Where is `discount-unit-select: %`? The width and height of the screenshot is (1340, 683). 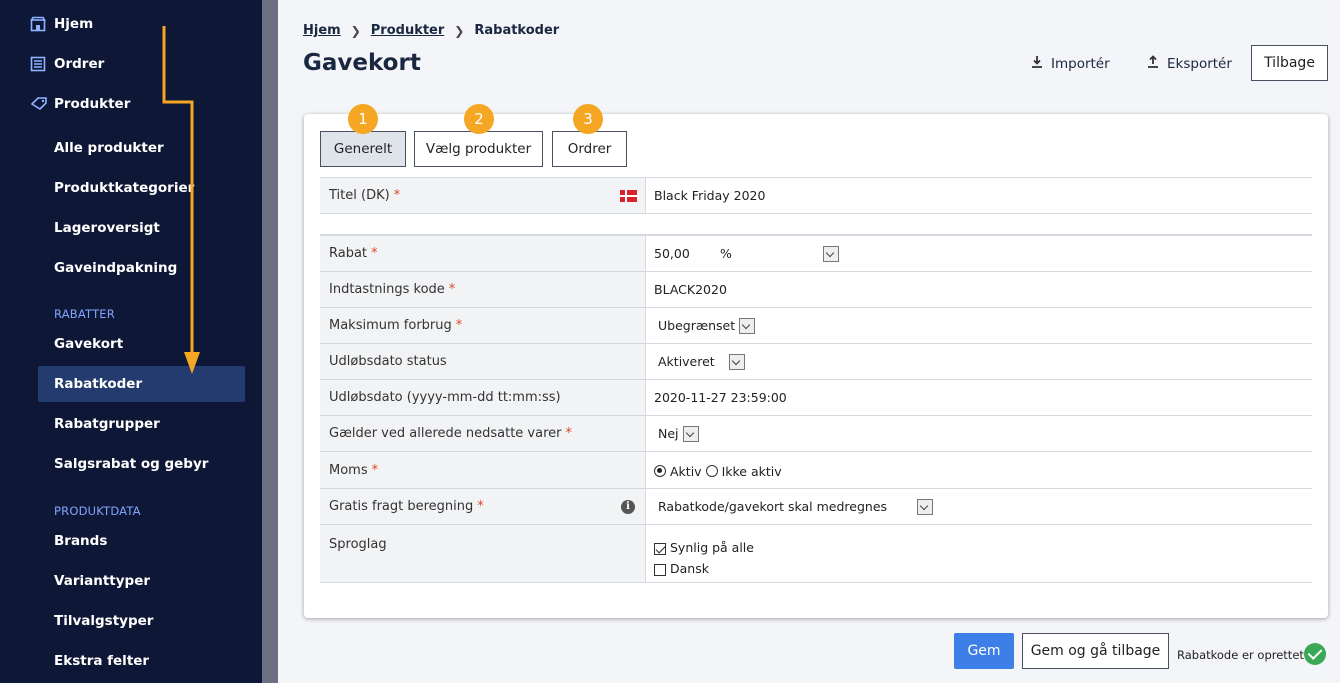
discount-unit-select: % is located at coordinates (769, 253).